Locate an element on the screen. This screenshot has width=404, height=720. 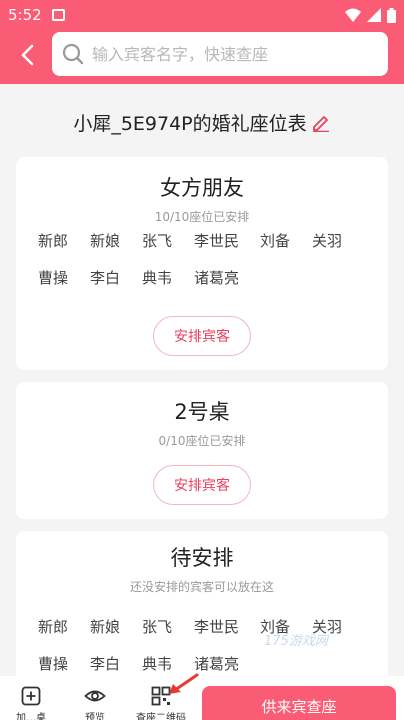
add-table-label: 加…桌 is located at coordinates (31, 716).